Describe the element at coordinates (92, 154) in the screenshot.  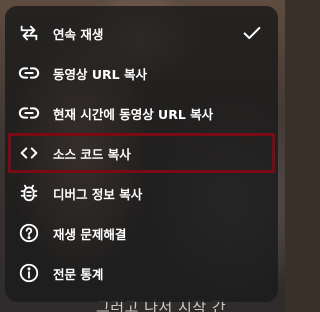
I see `menu-item-label: 소스 코드 복사` at that location.